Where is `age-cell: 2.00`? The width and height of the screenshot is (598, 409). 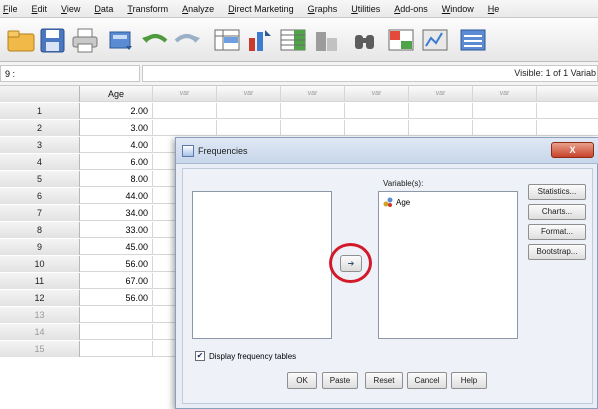
age-cell: 2.00 is located at coordinates (116, 111).